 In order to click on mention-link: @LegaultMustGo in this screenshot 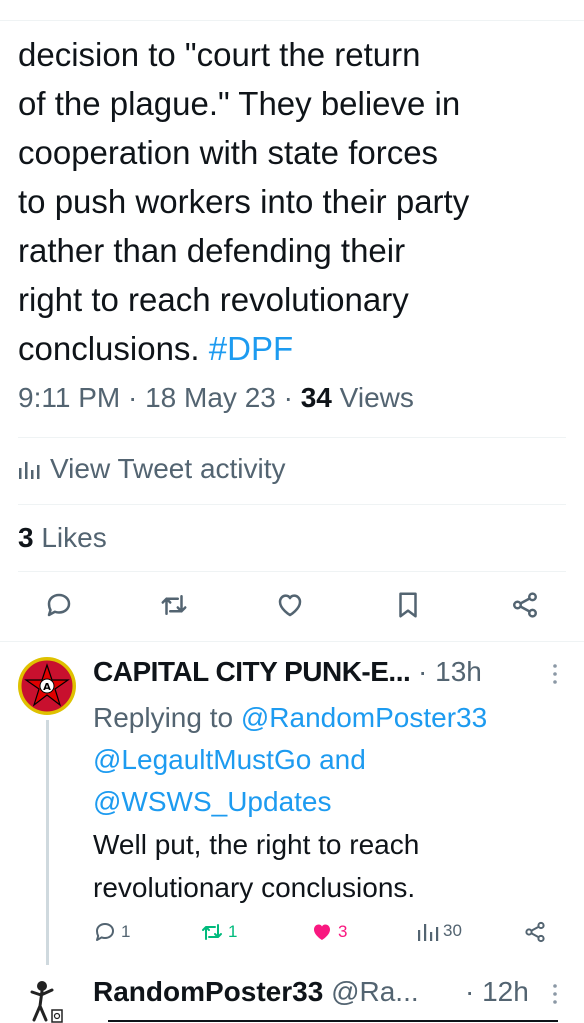, I will do `click(202, 759)`.